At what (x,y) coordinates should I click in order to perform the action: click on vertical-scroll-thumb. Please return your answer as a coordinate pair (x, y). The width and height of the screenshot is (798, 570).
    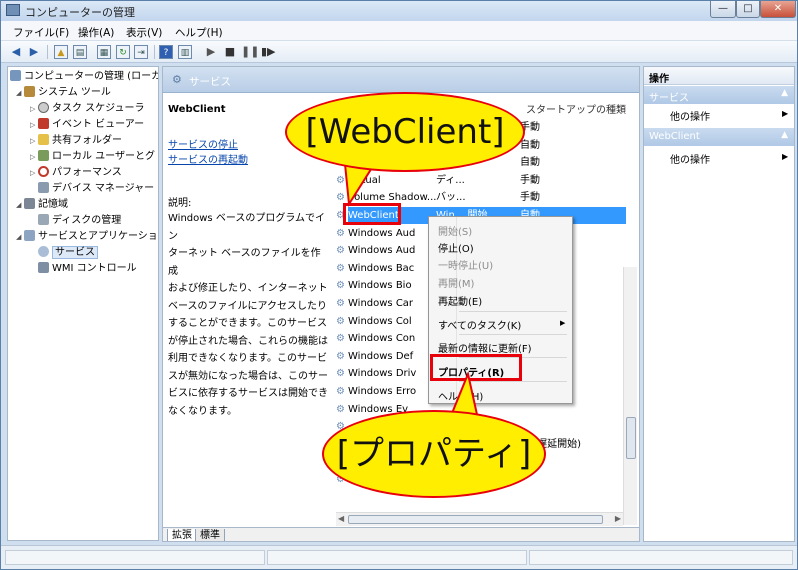
    Looking at the image, I should click on (631, 438).